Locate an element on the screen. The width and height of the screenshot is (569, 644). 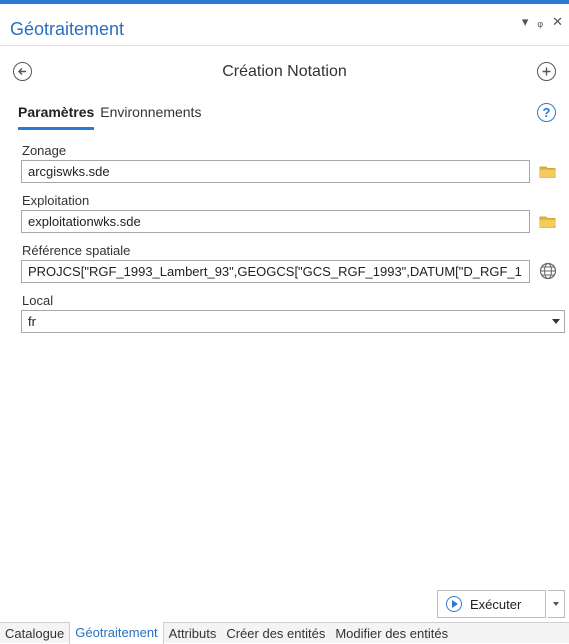
pane-menu-icon: ▾ is located at coordinates (525, 22).